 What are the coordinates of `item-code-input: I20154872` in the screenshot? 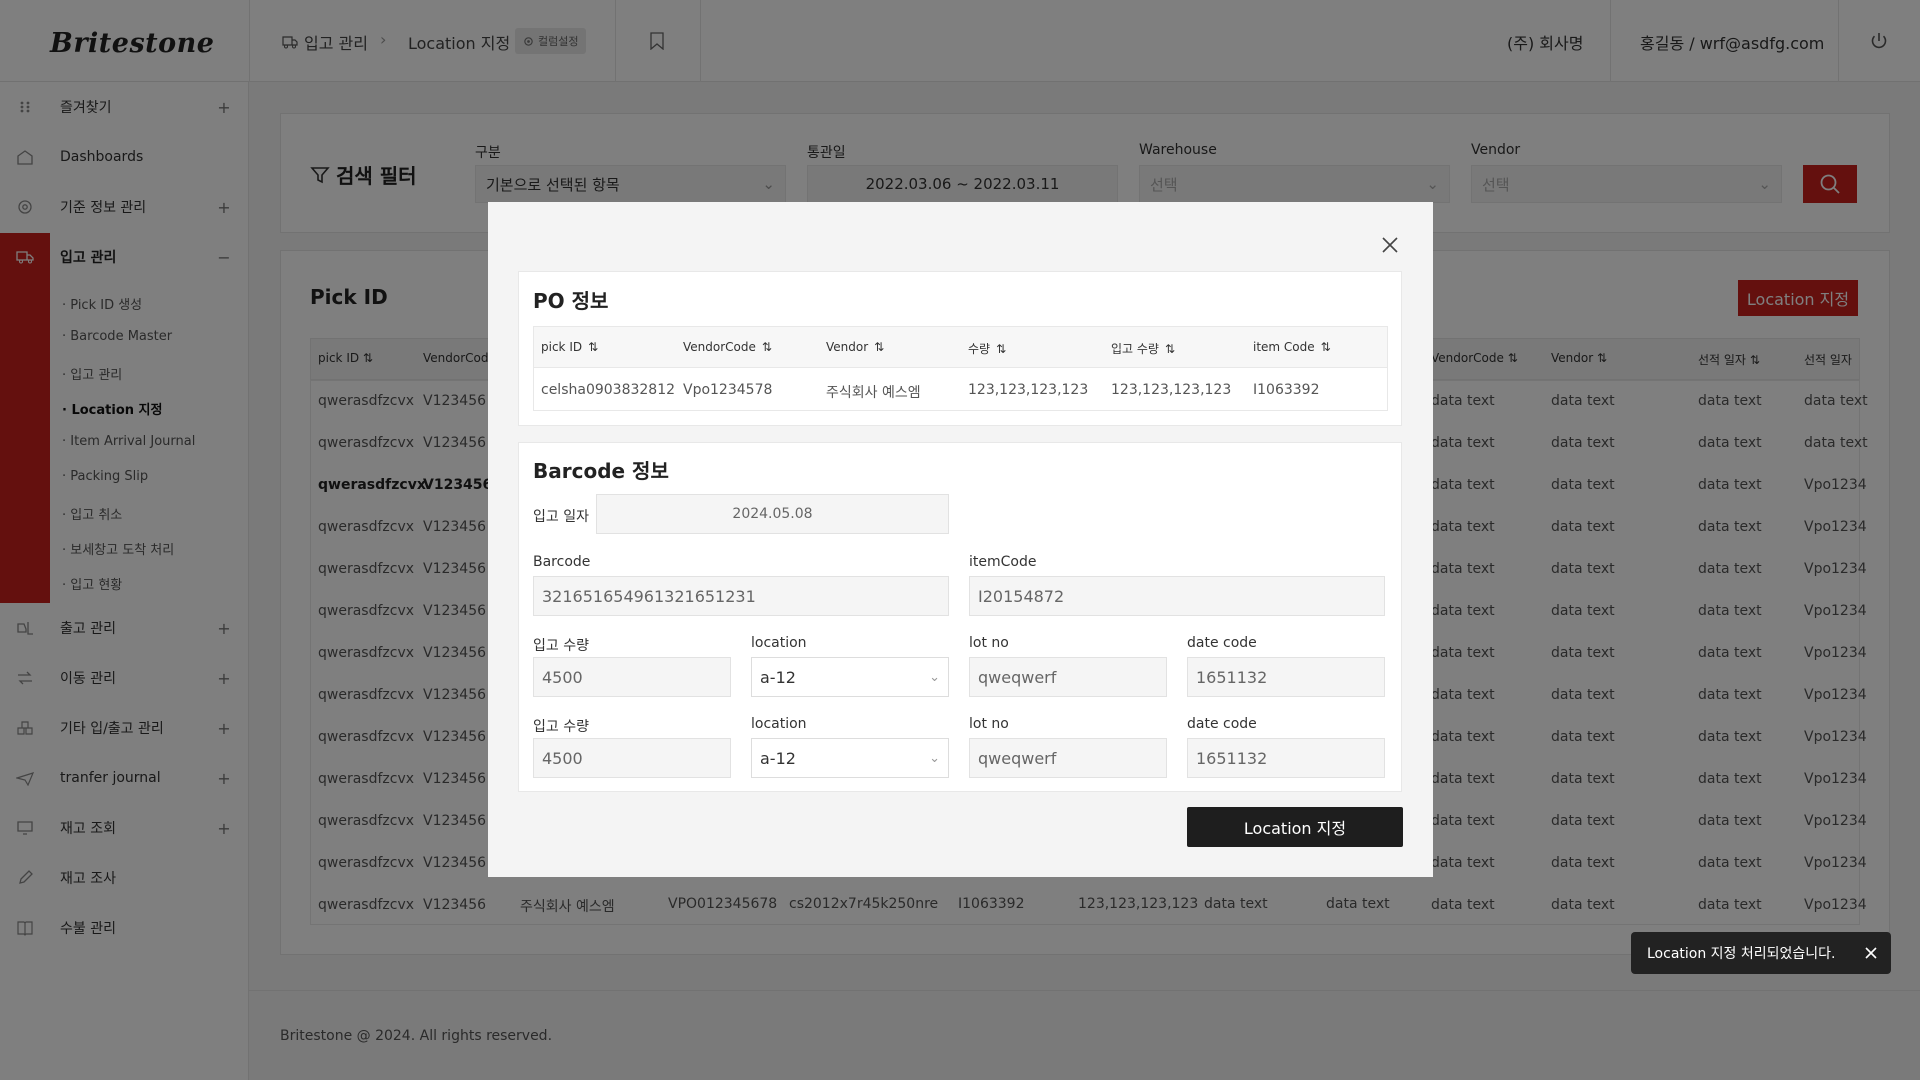 It's located at (1177, 596).